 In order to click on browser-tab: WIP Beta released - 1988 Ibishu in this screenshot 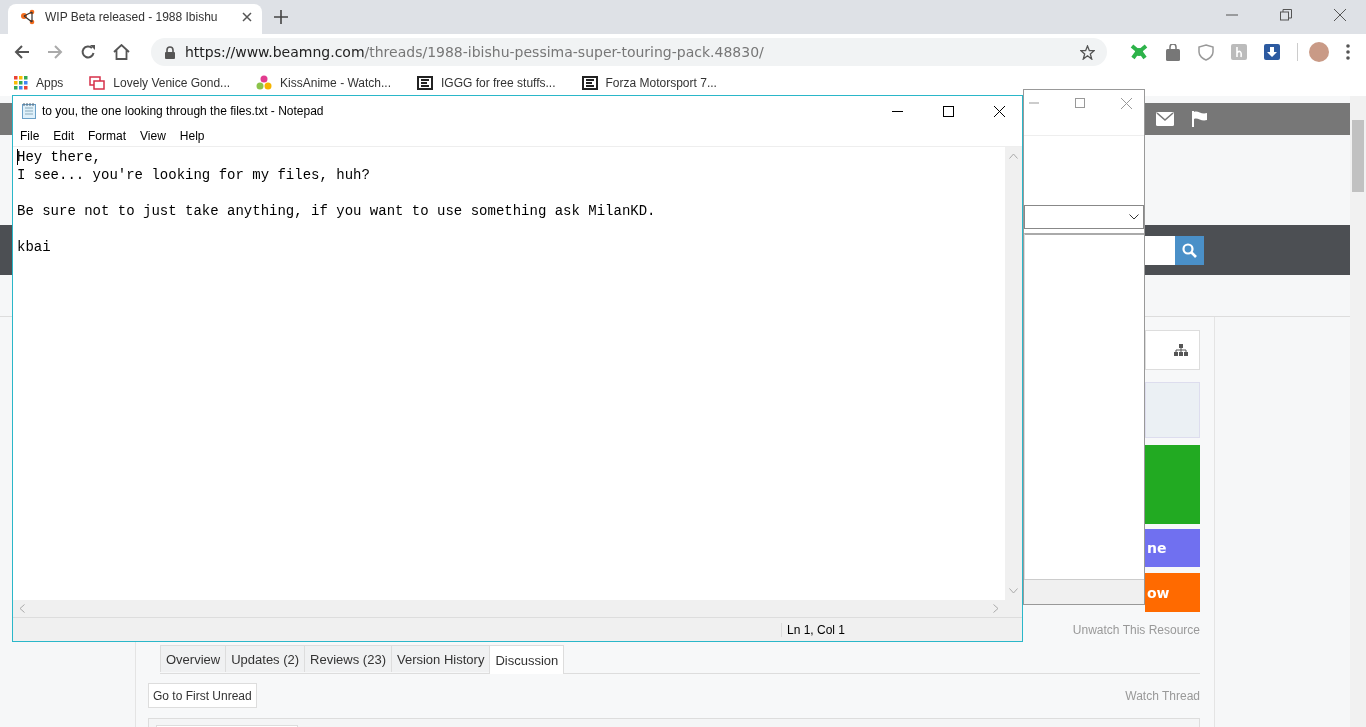, I will do `click(135, 19)`.